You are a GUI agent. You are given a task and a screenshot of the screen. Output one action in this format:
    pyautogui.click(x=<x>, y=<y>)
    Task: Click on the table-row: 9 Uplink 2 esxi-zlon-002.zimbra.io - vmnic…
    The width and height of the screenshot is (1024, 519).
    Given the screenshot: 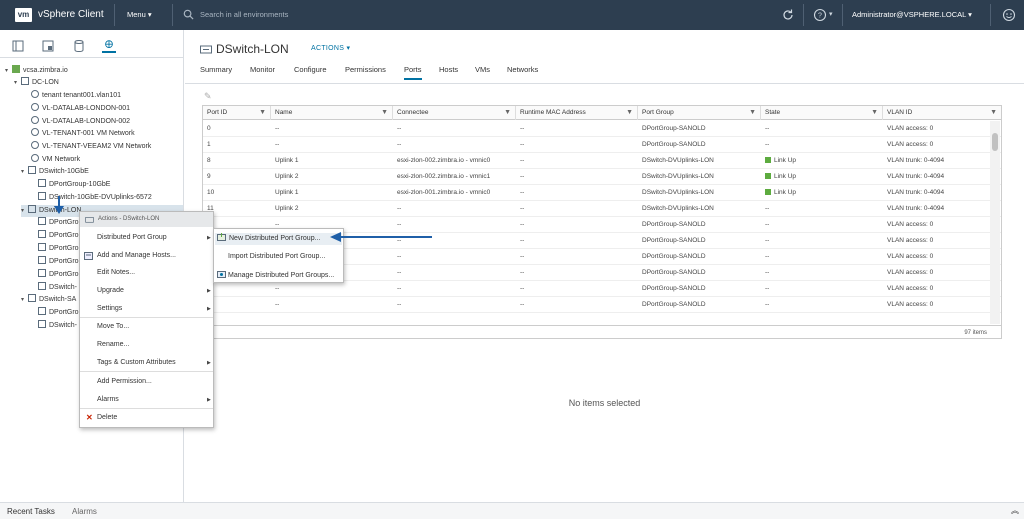 What is the action you would take?
    pyautogui.click(x=602, y=177)
    